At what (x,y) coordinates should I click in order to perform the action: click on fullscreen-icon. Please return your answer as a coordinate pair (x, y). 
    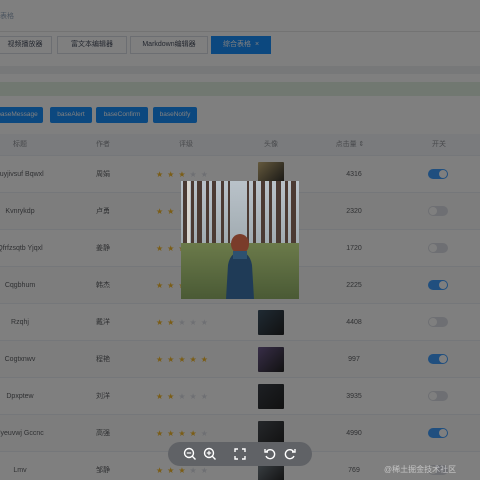
    Looking at the image, I should click on (240, 454).